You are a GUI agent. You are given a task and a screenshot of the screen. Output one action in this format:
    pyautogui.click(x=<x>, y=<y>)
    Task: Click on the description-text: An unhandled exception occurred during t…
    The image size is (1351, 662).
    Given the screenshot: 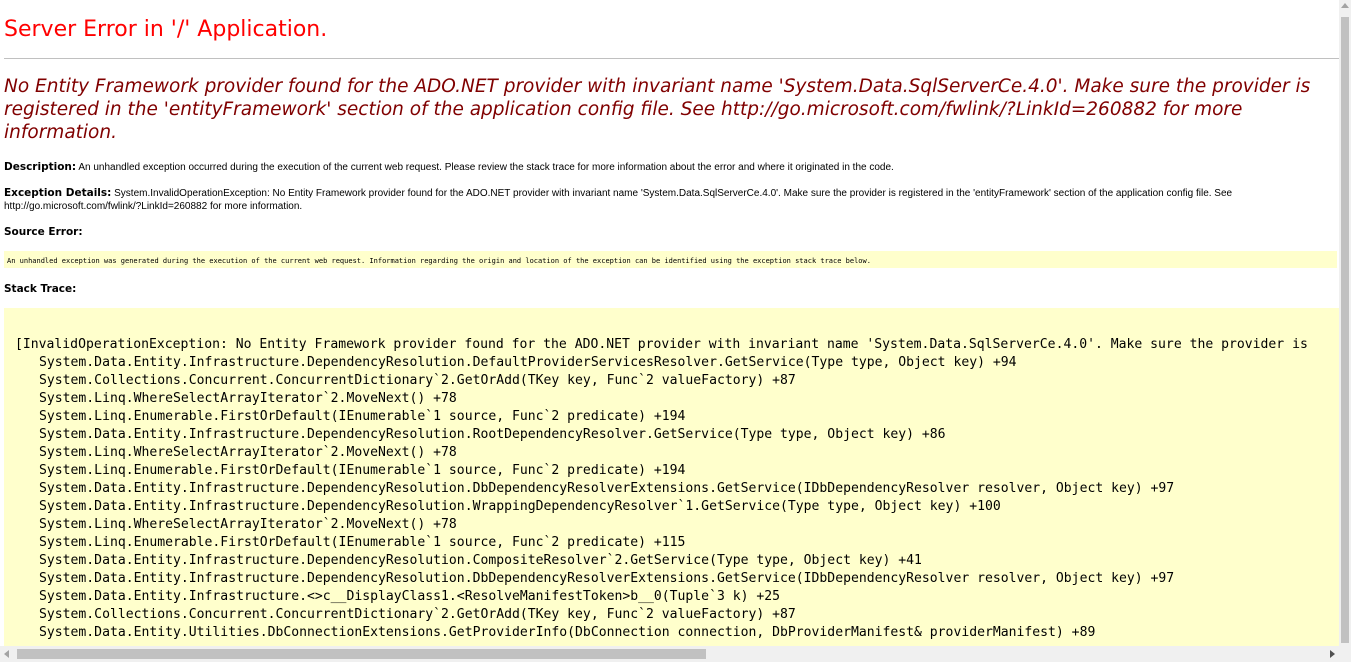 What is the action you would take?
    pyautogui.click(x=485, y=167)
    